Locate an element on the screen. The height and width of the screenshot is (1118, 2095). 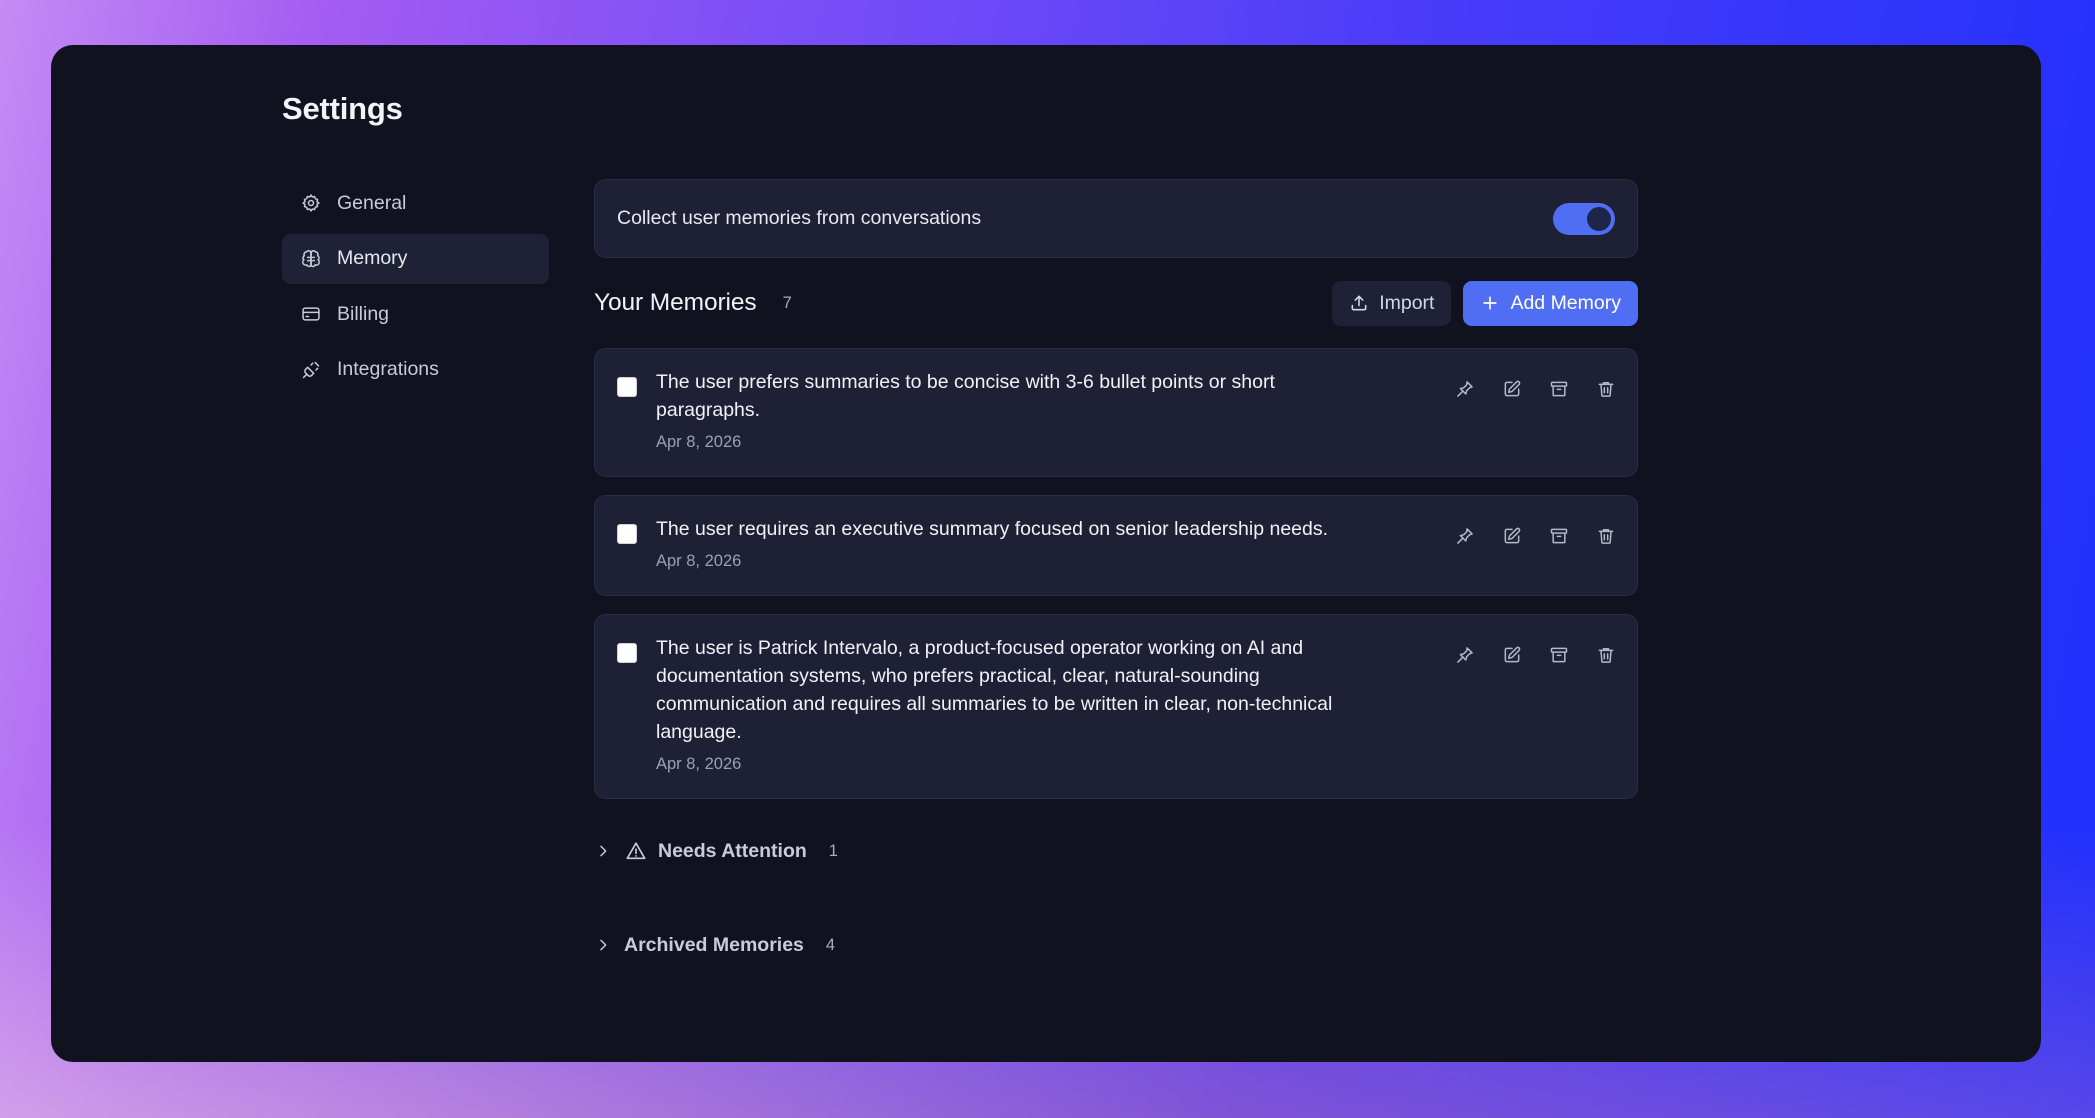
sidebar-item-label: General is located at coordinates (372, 202).